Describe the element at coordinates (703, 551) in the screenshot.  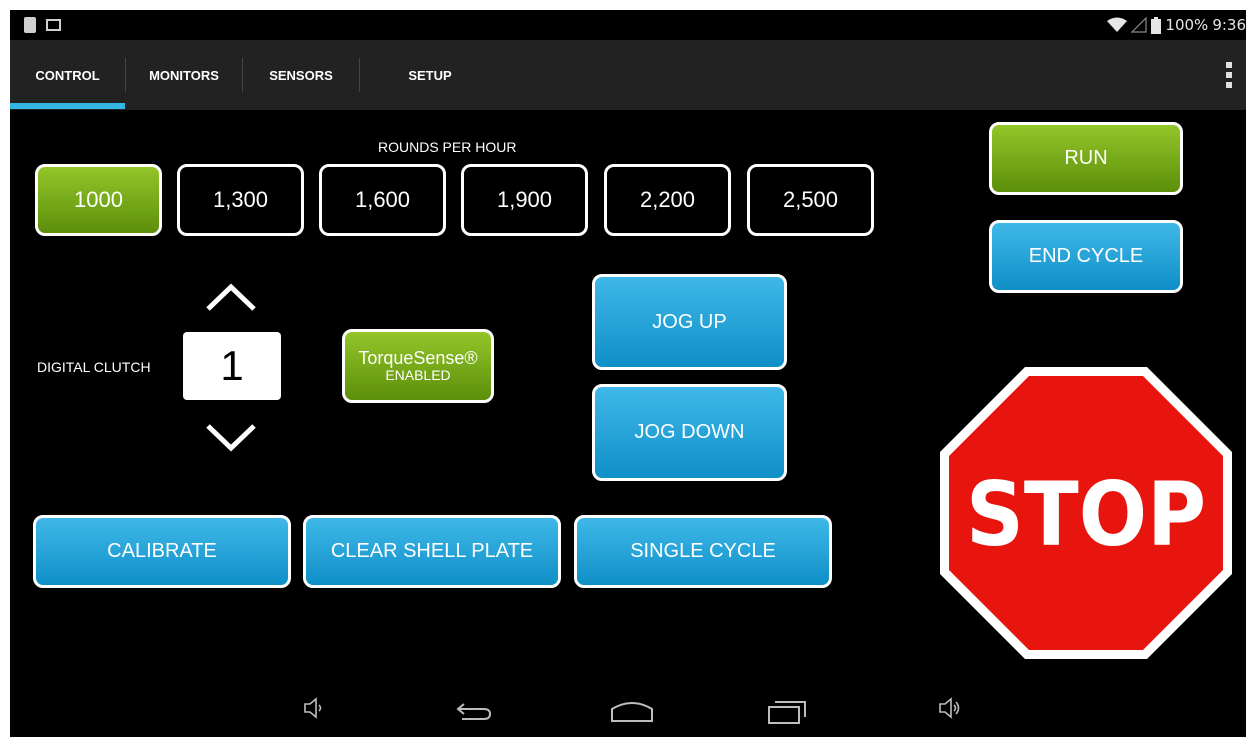
I see `single-cycle-button: SINGLE CYCLE` at that location.